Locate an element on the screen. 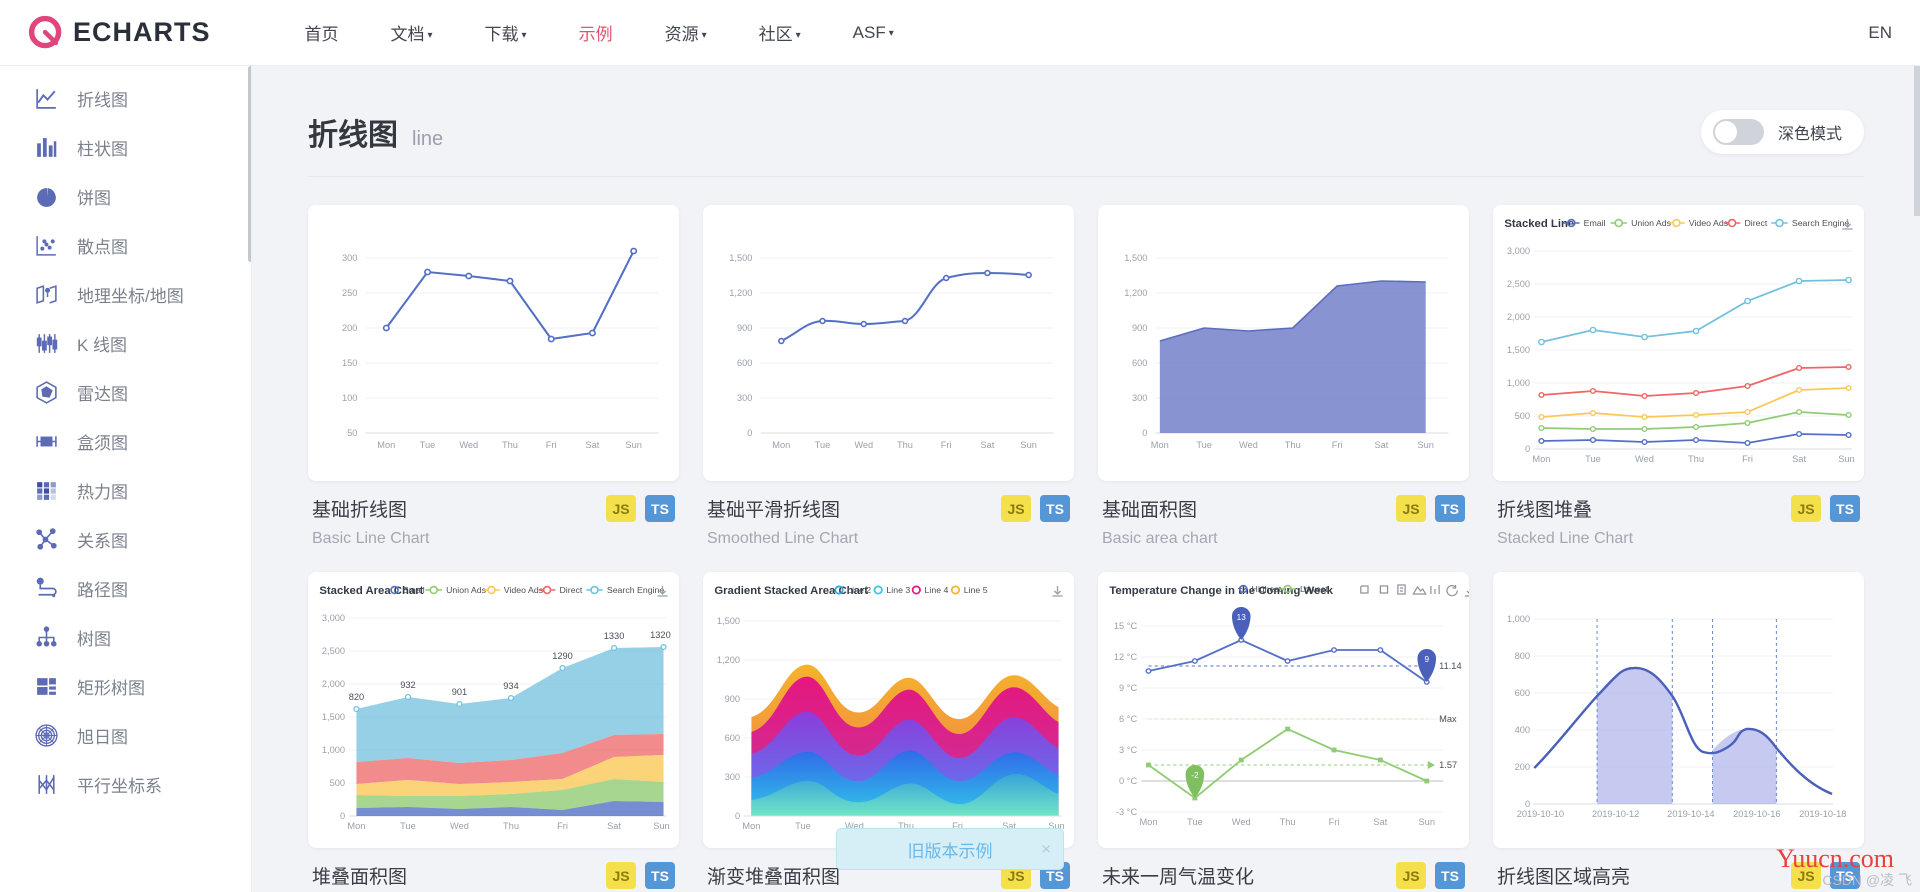  boxplot-icon is located at coordinates (46, 441).